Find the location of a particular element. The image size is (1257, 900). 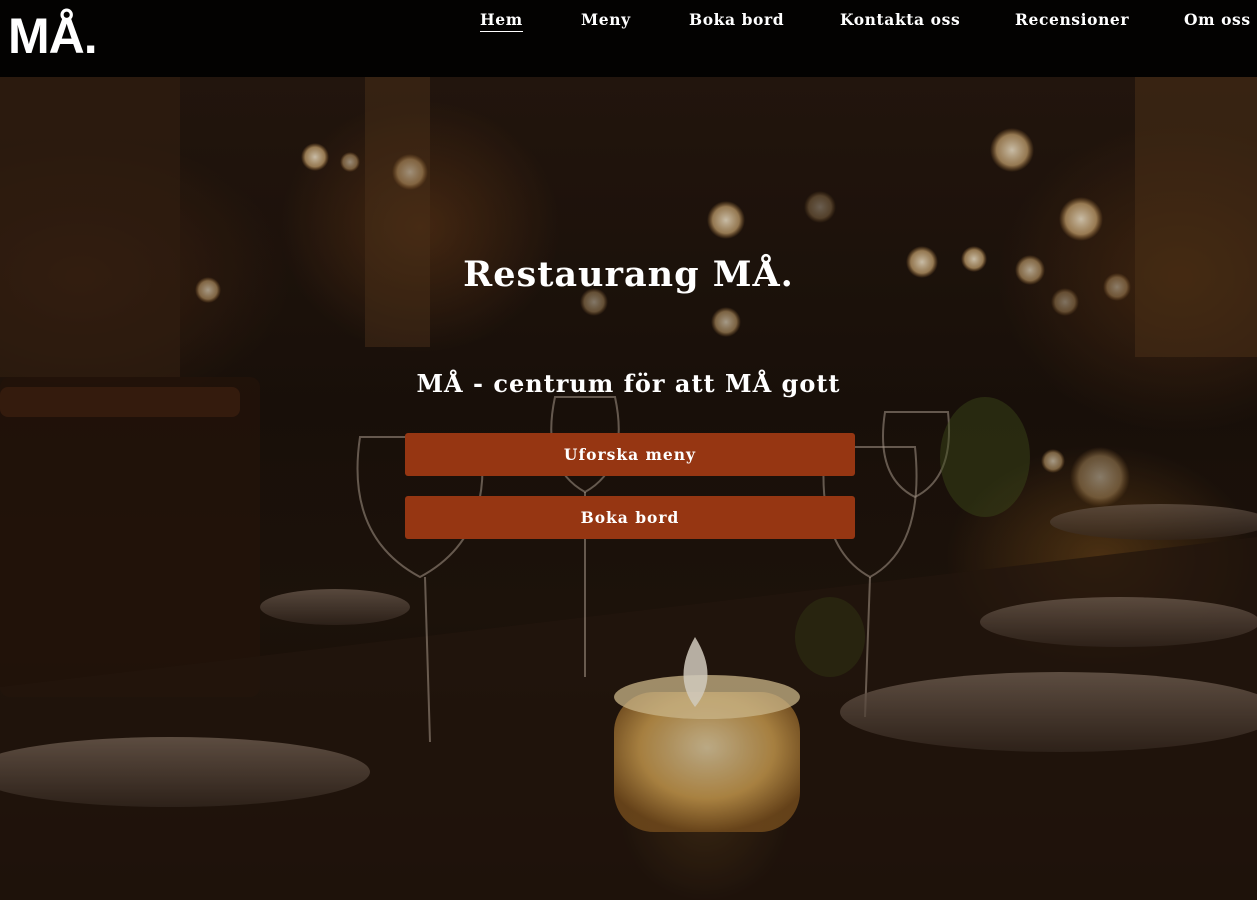

nav-link-hem: Hem is located at coordinates (501, 21).